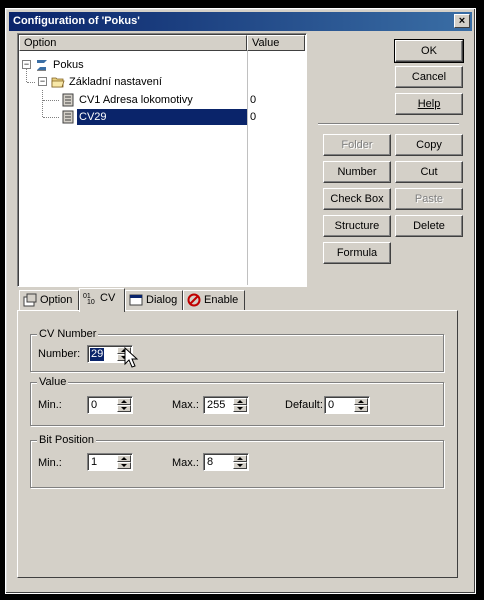 Image resolution: width=484 pixels, height=600 pixels. Describe the element at coordinates (94, 462) in the screenshot. I see `bit-min: 1` at that location.